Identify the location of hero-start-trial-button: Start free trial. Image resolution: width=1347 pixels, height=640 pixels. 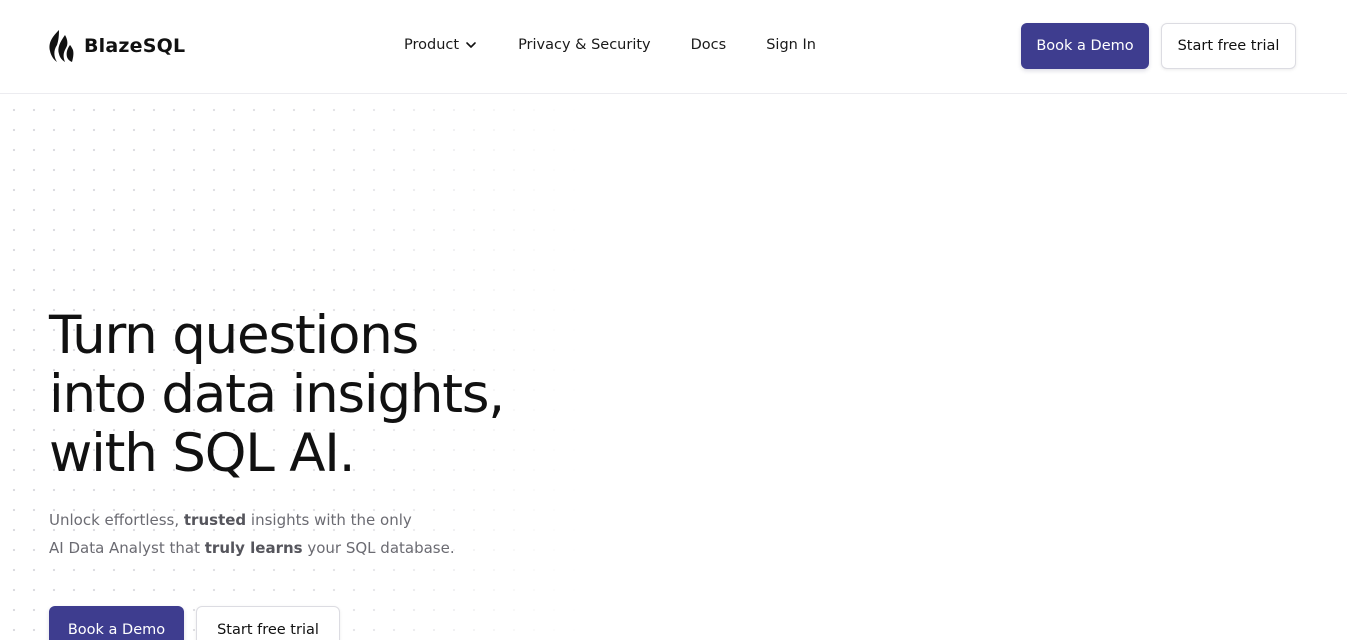
(268, 623).